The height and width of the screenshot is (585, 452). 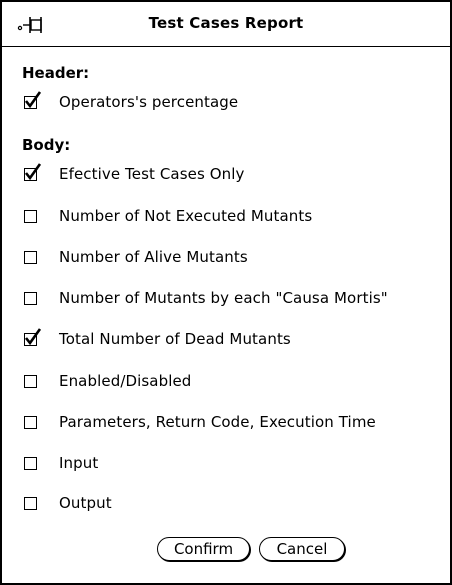 I want to click on checkbox-label: Input, so click(x=79, y=463).